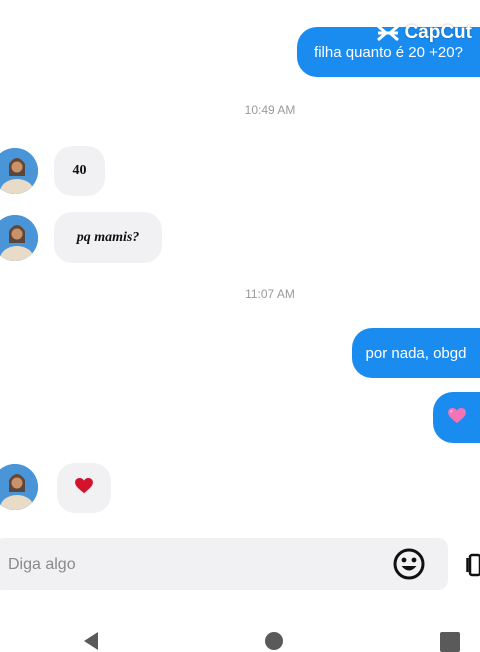 This screenshot has width=480, height=652. I want to click on smiley-icon, so click(409, 564).